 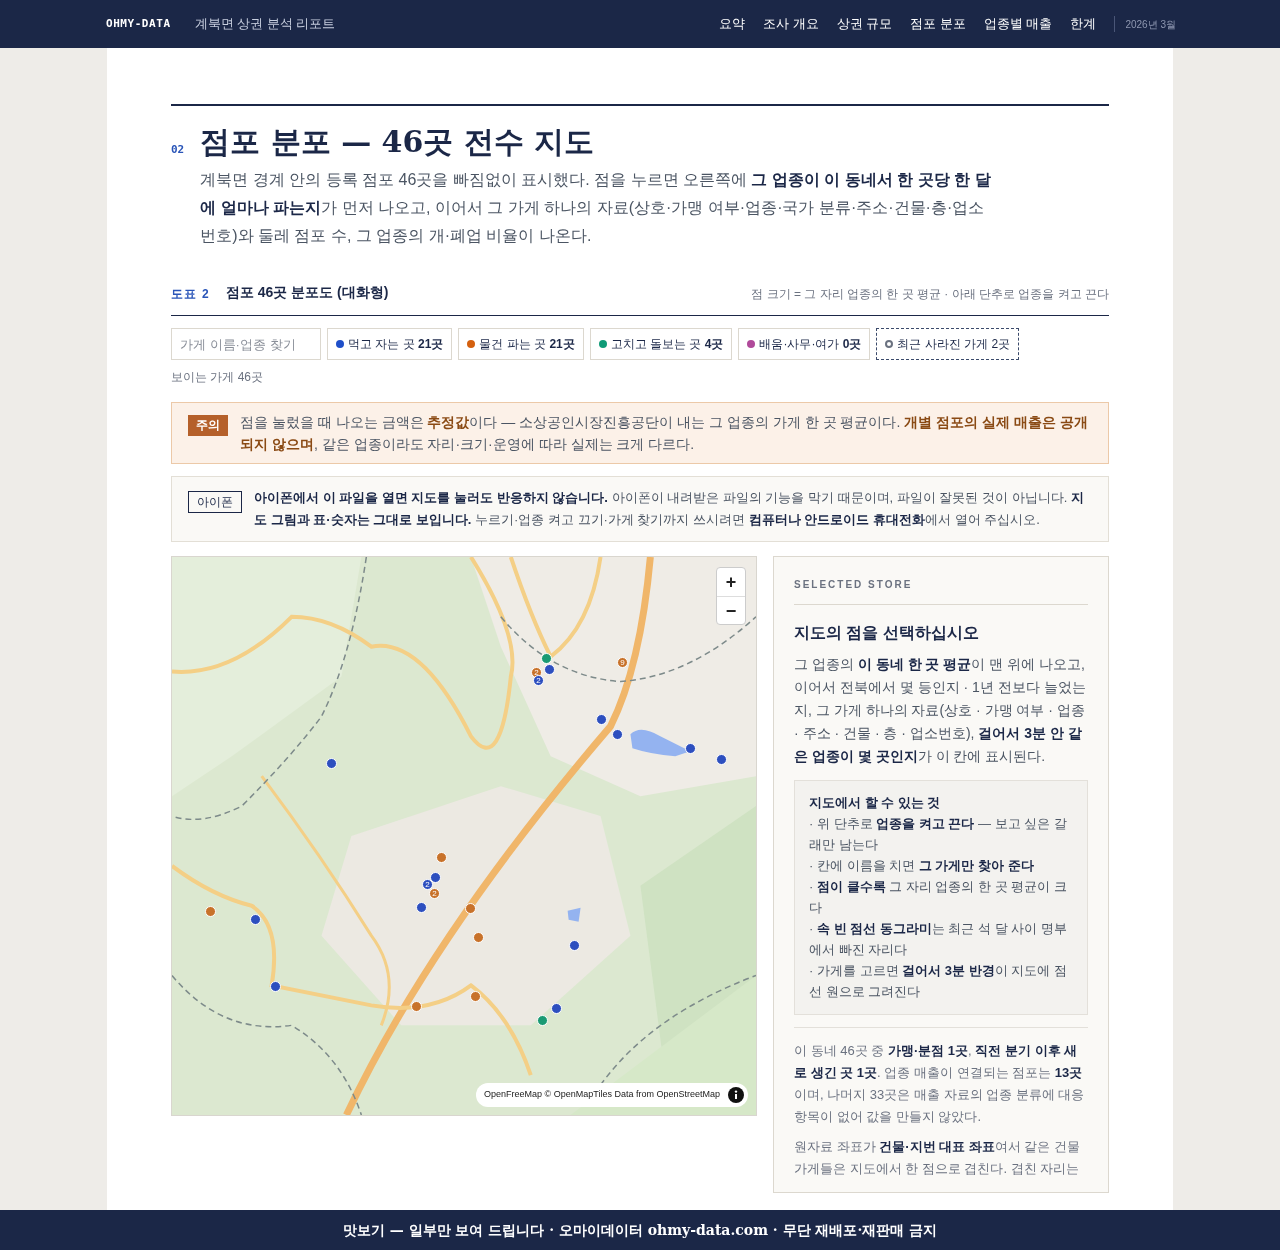 I want to click on report-date: 2026년 3월, so click(x=1150, y=24).